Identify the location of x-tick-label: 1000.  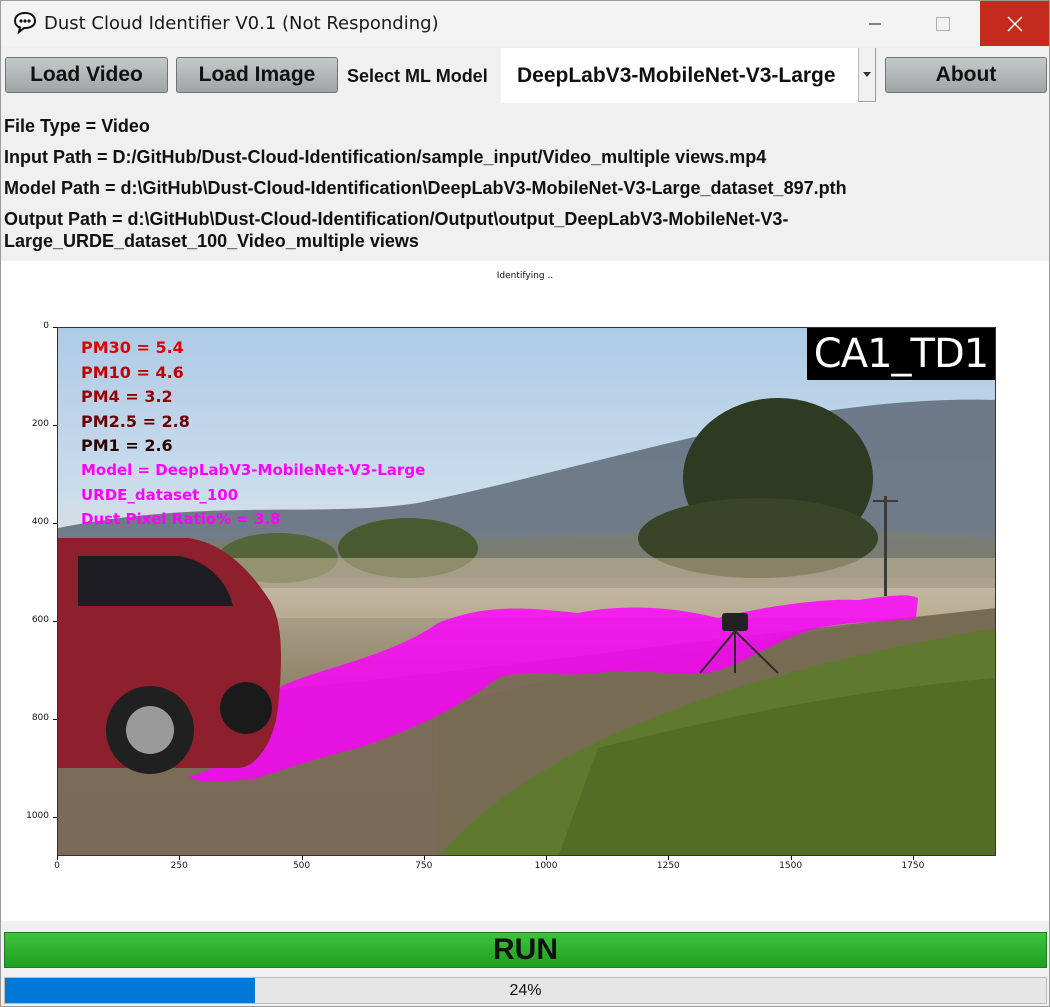
(546, 866).